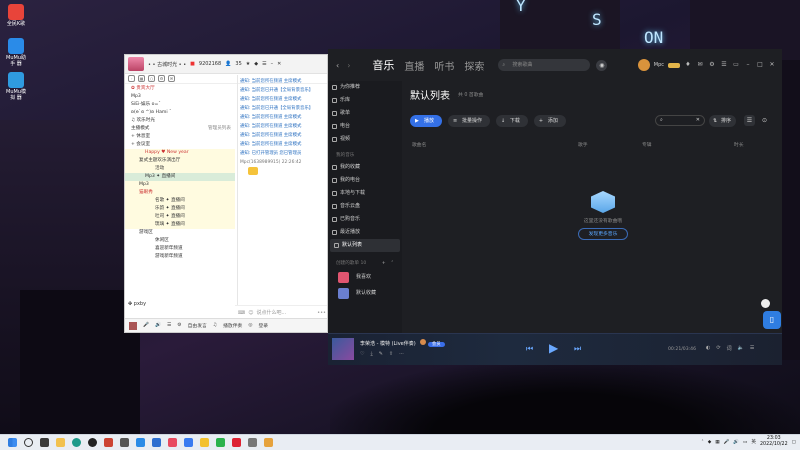  I want to click on tree-row: ʚ(ɵ`ɞ ^)ʚ Hami ˇ, so click(180, 113).